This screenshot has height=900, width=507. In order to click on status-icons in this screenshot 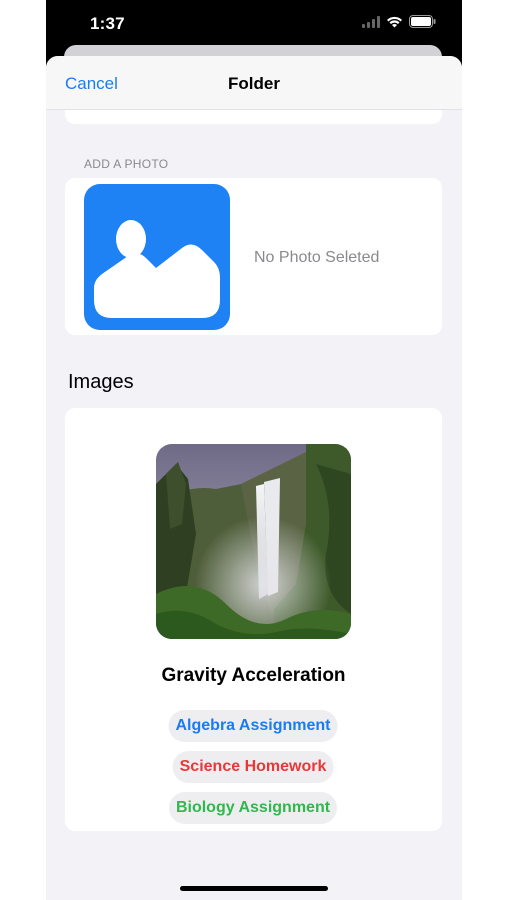, I will do `click(399, 24)`.